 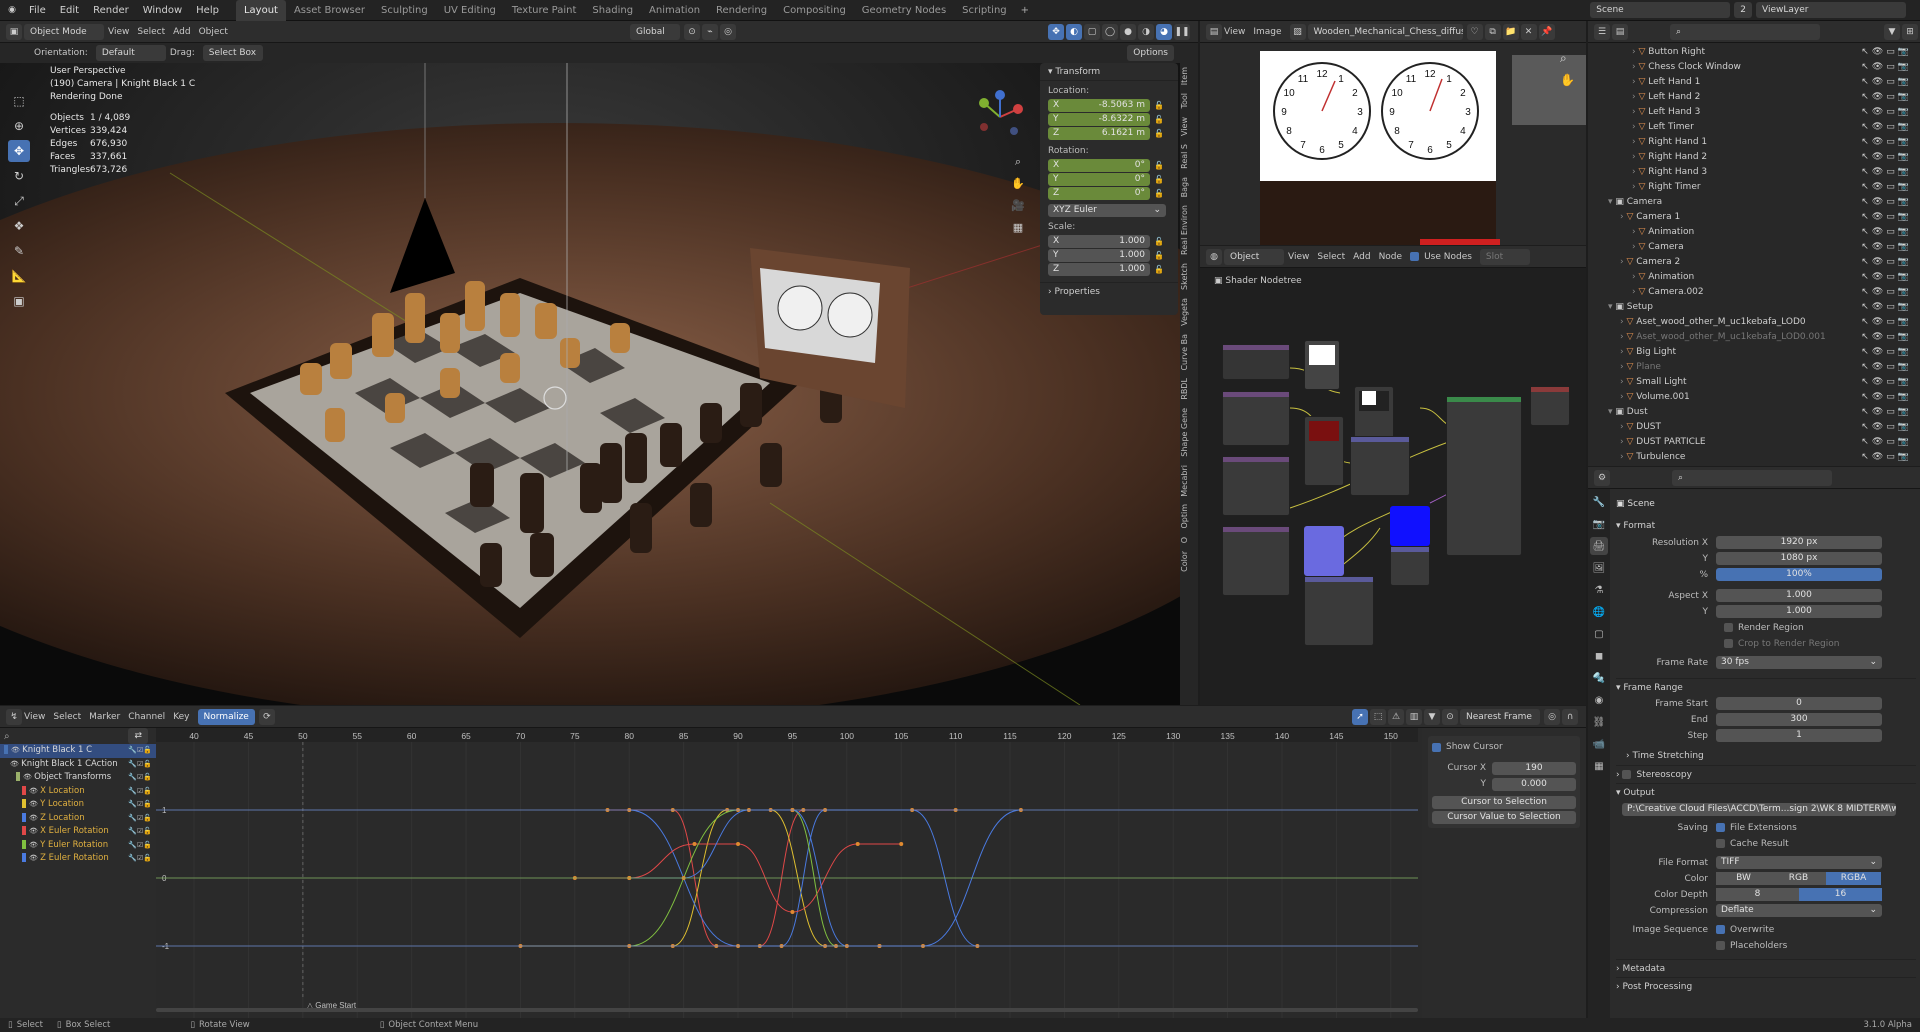 I want to click on shader-menu-view: View, so click(x=1298, y=257).